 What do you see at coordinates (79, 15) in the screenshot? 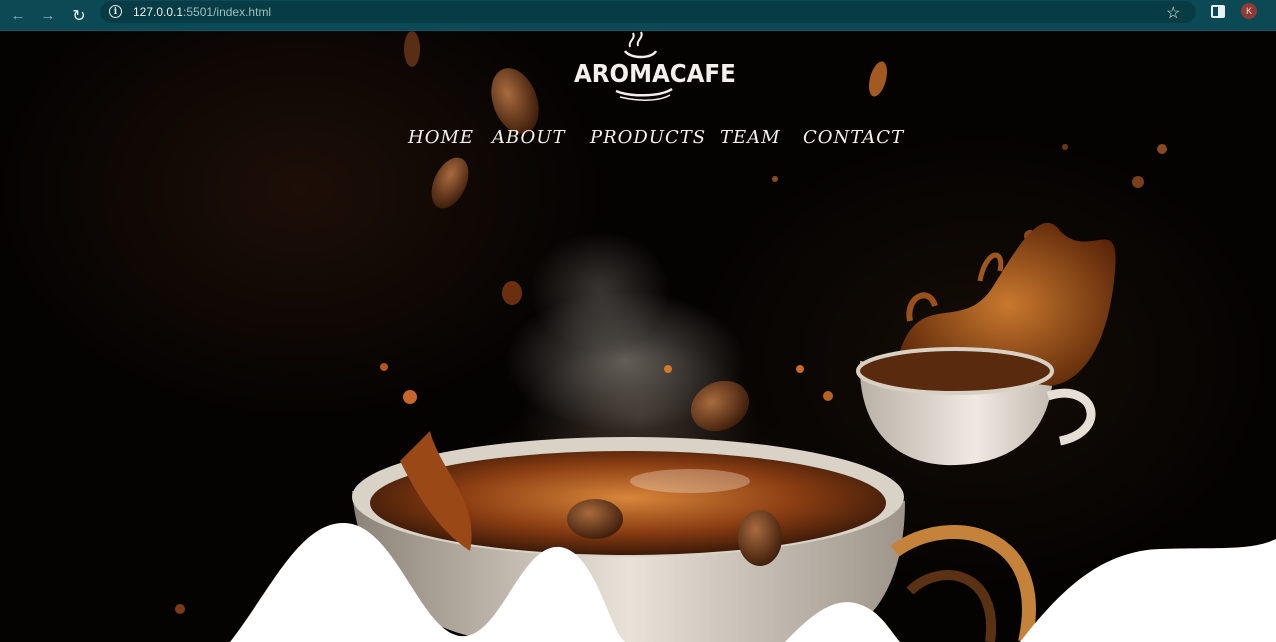
I see `reload-icon: ↻` at bounding box center [79, 15].